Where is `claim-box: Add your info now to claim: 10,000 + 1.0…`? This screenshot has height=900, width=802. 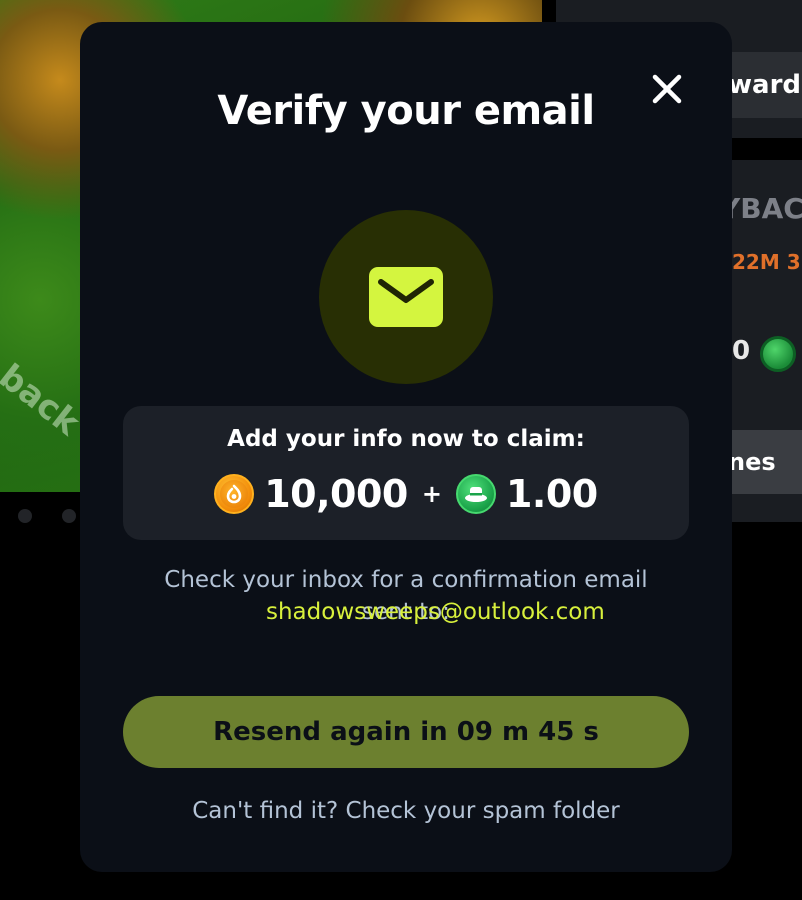
claim-box: Add your info now to claim: 10,000 + 1.0… is located at coordinates (406, 473).